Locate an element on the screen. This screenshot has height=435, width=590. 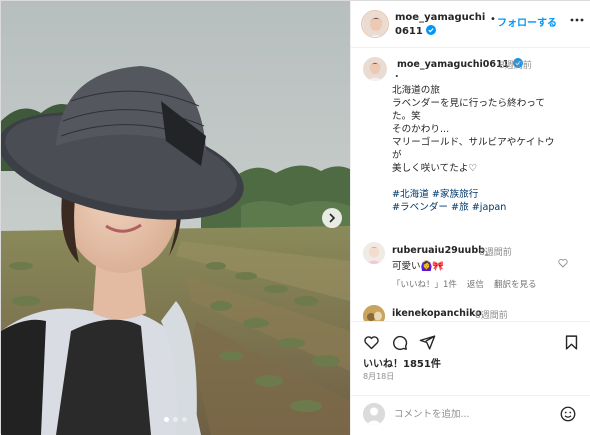
chevron-right-icon is located at coordinates (332, 218).